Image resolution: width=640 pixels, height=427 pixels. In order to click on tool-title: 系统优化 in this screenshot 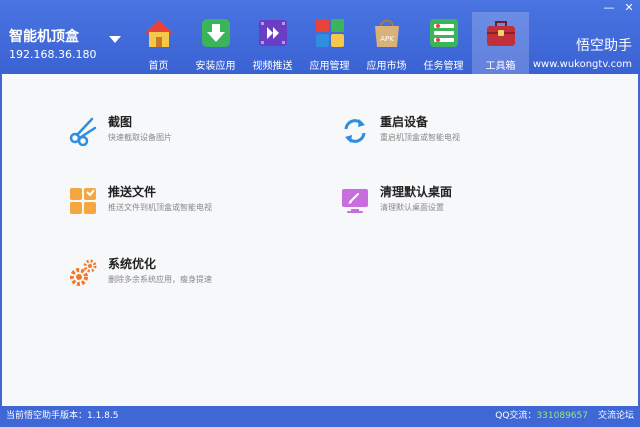, I will do `click(132, 264)`.